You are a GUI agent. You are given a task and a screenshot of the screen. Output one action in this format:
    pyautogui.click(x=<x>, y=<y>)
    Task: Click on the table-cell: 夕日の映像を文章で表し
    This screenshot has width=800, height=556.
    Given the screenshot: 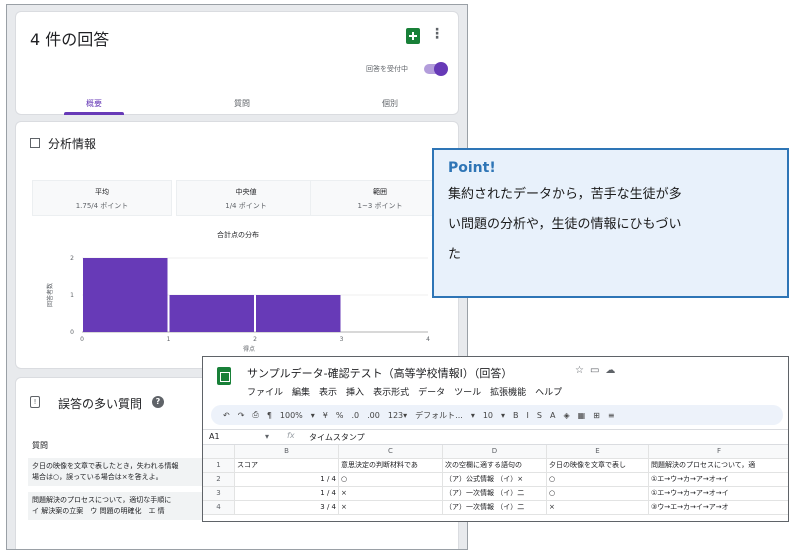 What is the action you would take?
    pyautogui.click(x=598, y=466)
    